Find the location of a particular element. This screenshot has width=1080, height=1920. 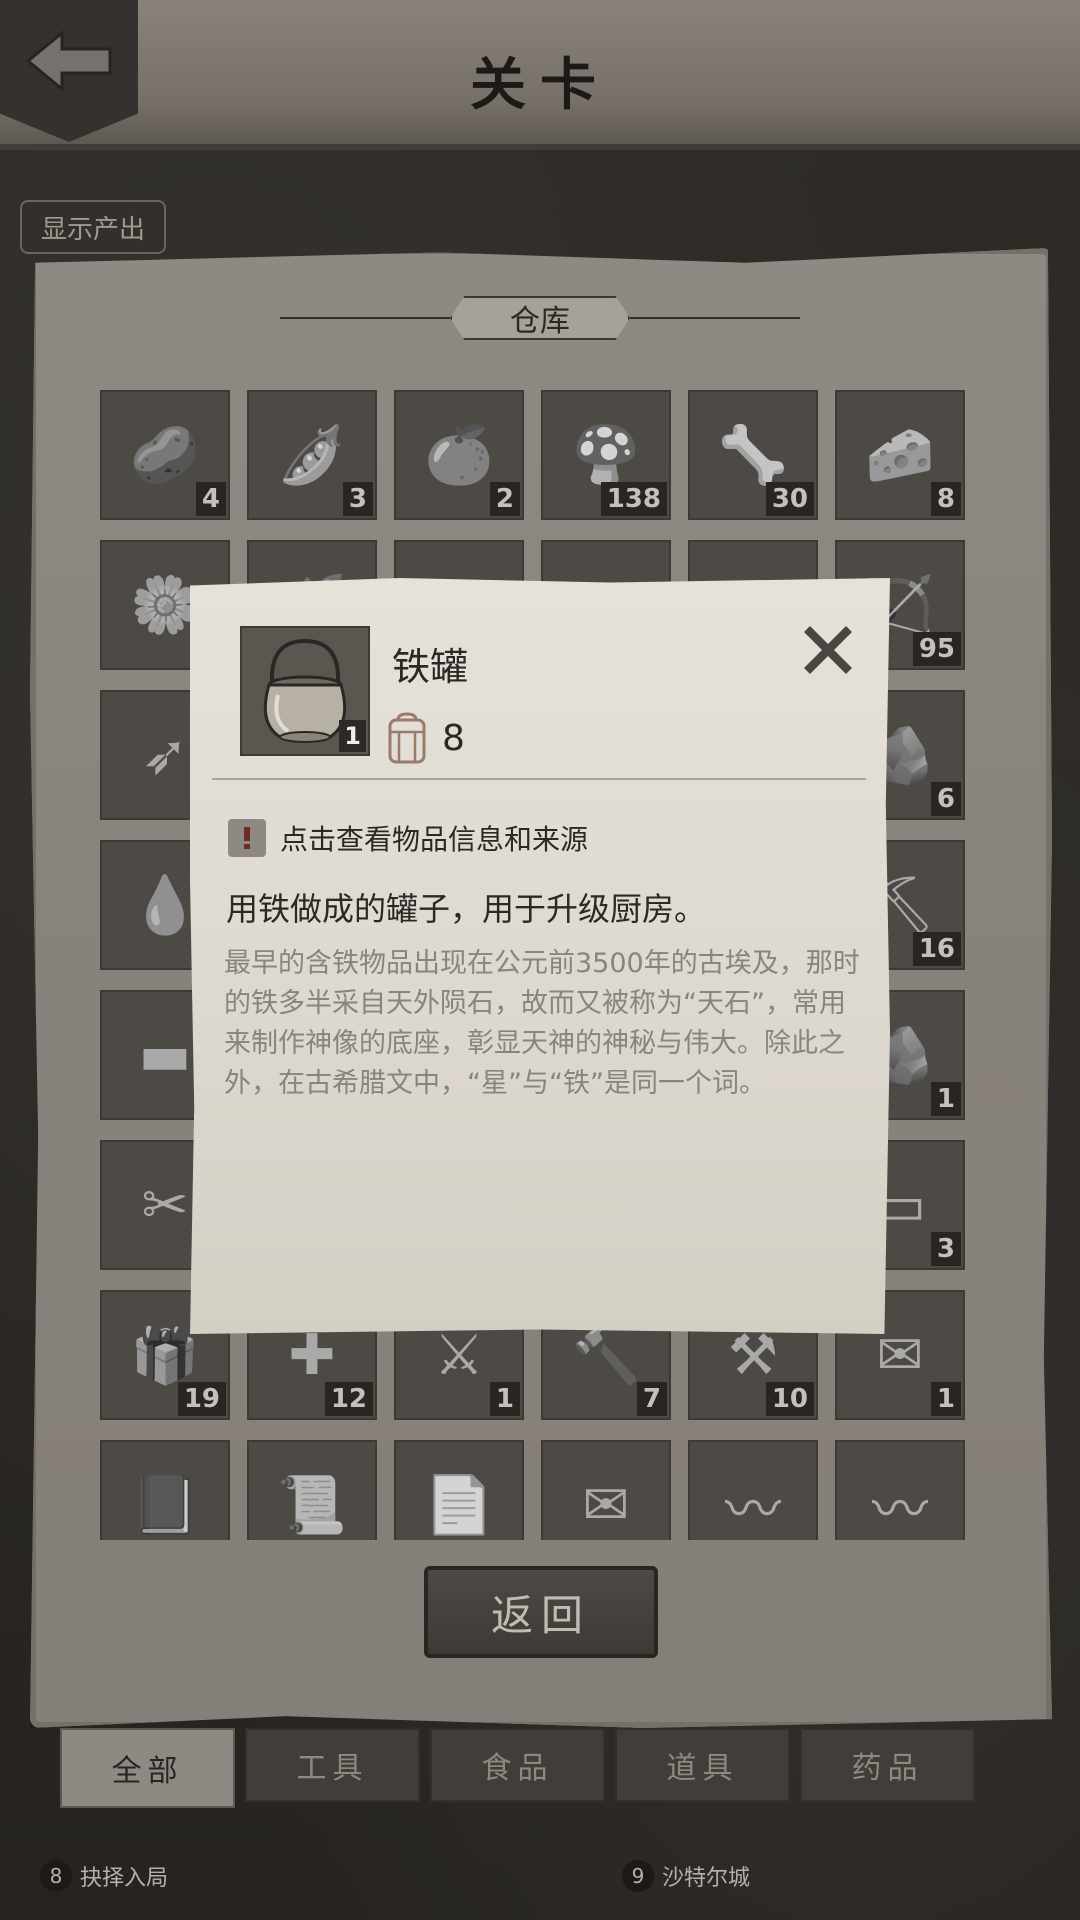

bag-capacity: 8 is located at coordinates (424, 738).